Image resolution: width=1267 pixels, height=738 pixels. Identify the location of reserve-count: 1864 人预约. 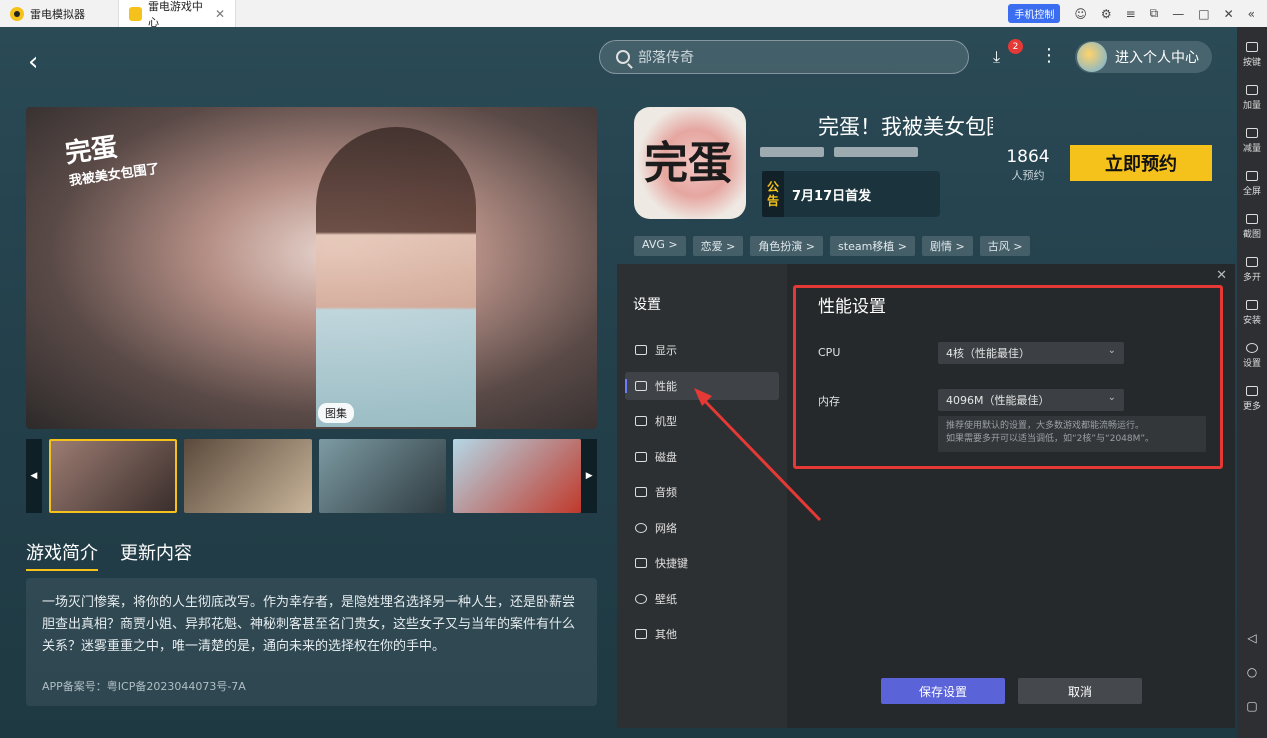
(1028, 165).